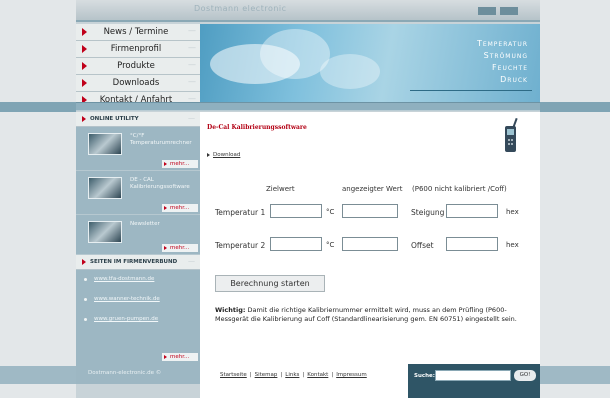  What do you see at coordinates (424, 376) in the screenshot?
I see `search-label: Suche:` at bounding box center [424, 376].